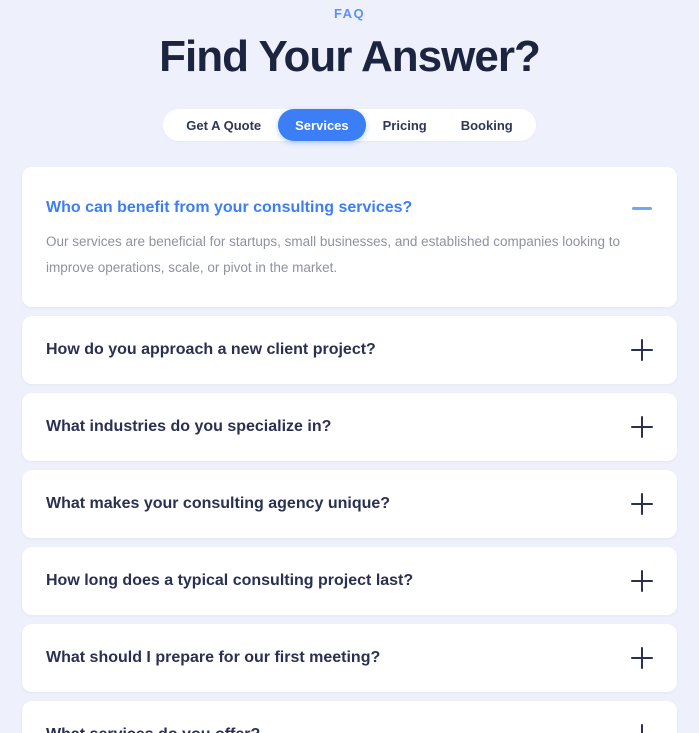 The height and width of the screenshot is (733, 699). I want to click on faq-question: What services do you offer?, so click(153, 728).